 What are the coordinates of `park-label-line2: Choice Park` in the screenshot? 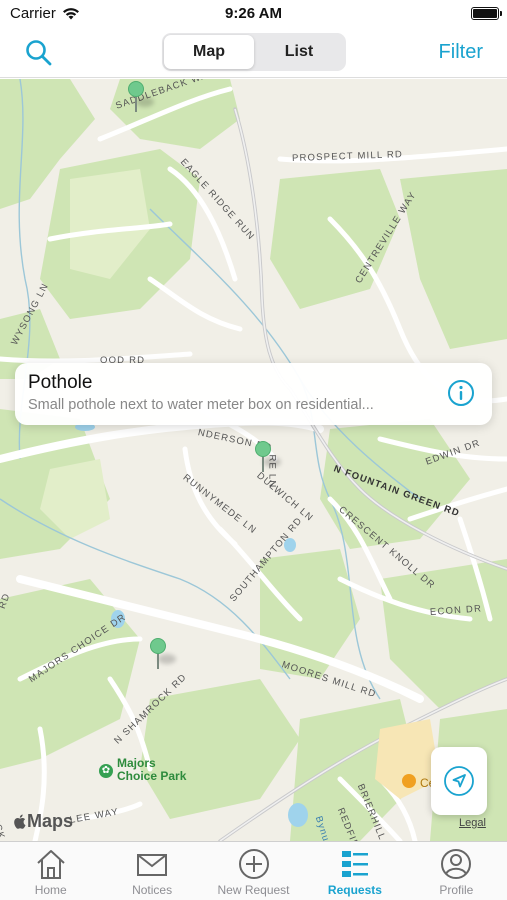 It's located at (152, 776).